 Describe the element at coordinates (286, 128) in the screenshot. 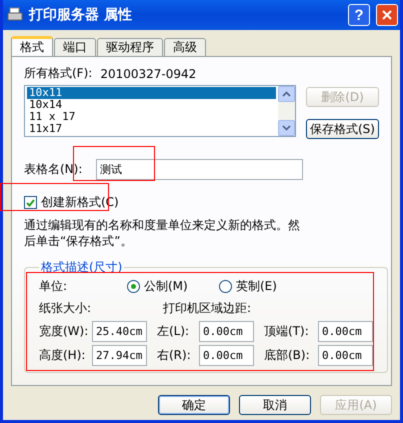

I see `chevron-down-icon` at that location.